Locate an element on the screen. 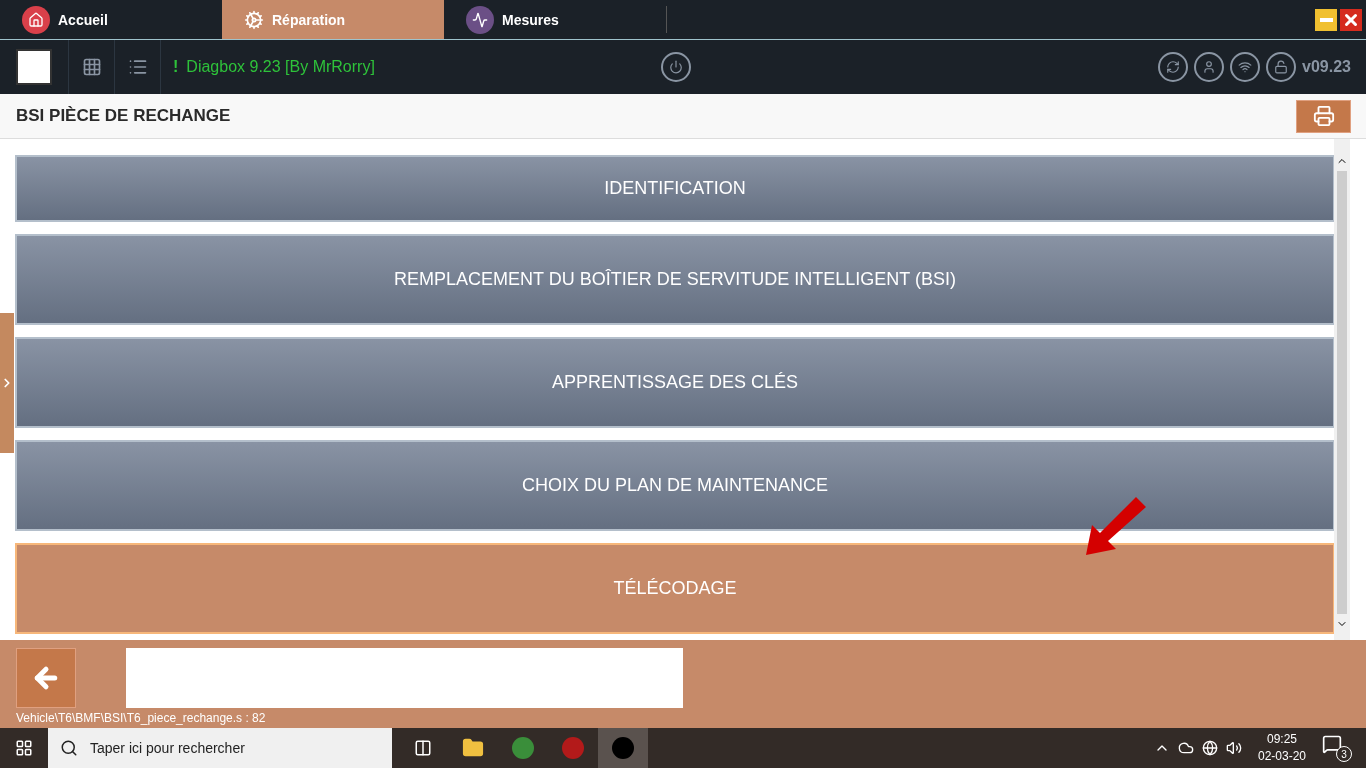 The width and height of the screenshot is (1366, 768). wifi-icon is located at coordinates (1245, 67).